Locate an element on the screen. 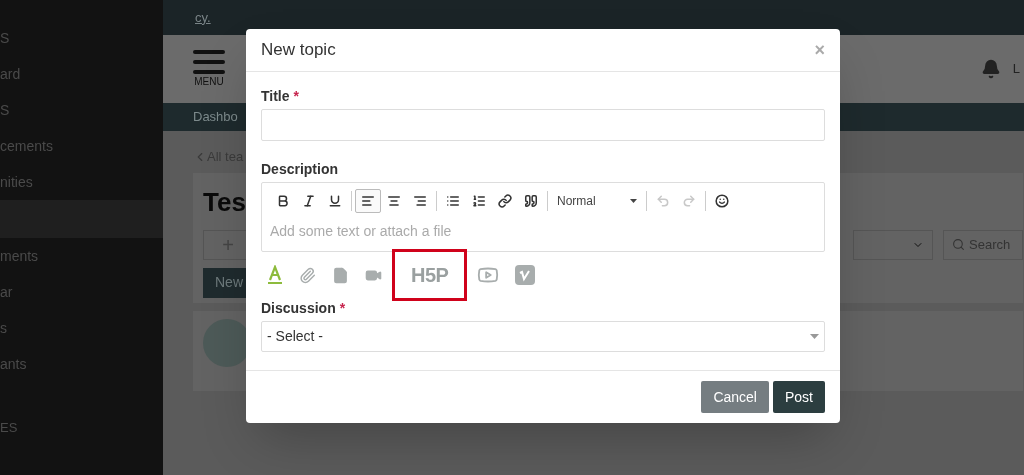  underline-icon is located at coordinates (335, 201).